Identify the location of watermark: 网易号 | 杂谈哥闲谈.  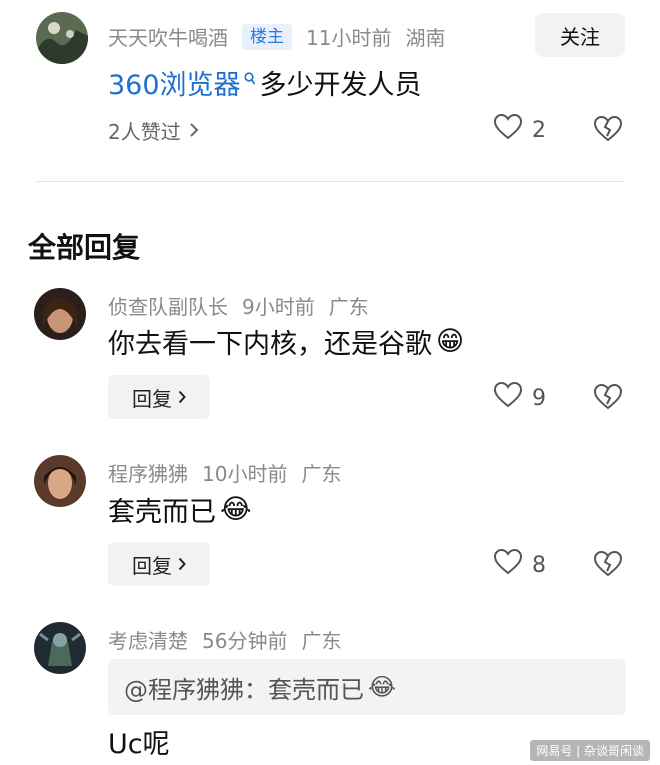
(590, 750).